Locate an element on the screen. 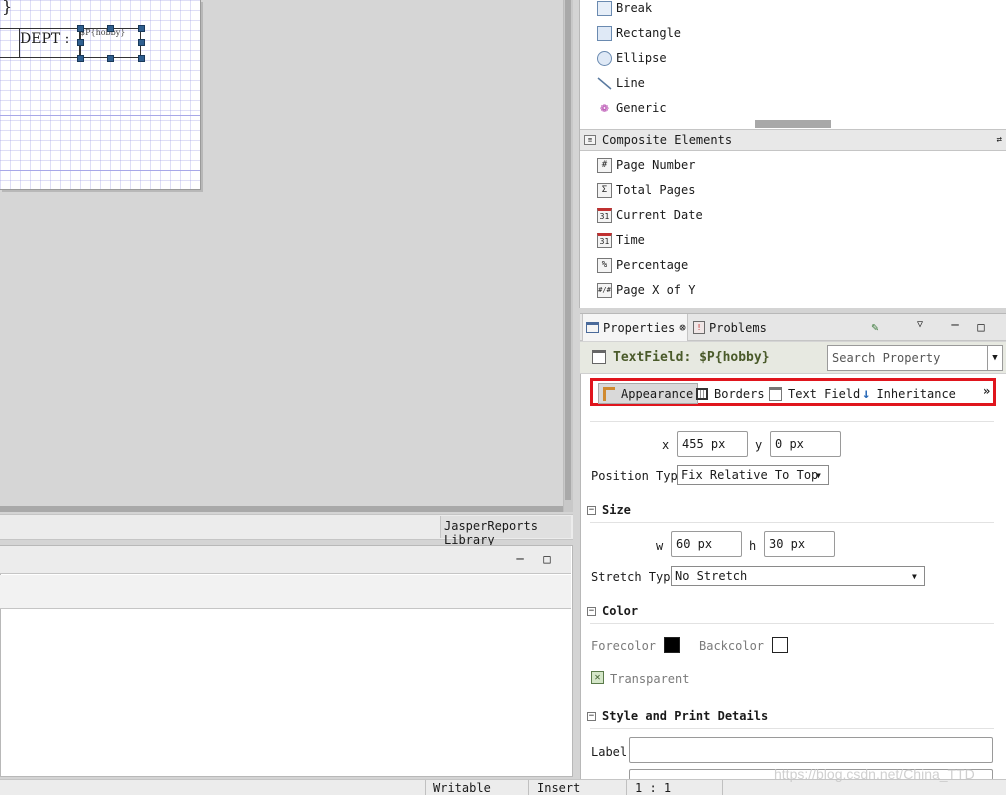 This screenshot has height=795, width=1006. percent-icon: % is located at coordinates (604, 265).